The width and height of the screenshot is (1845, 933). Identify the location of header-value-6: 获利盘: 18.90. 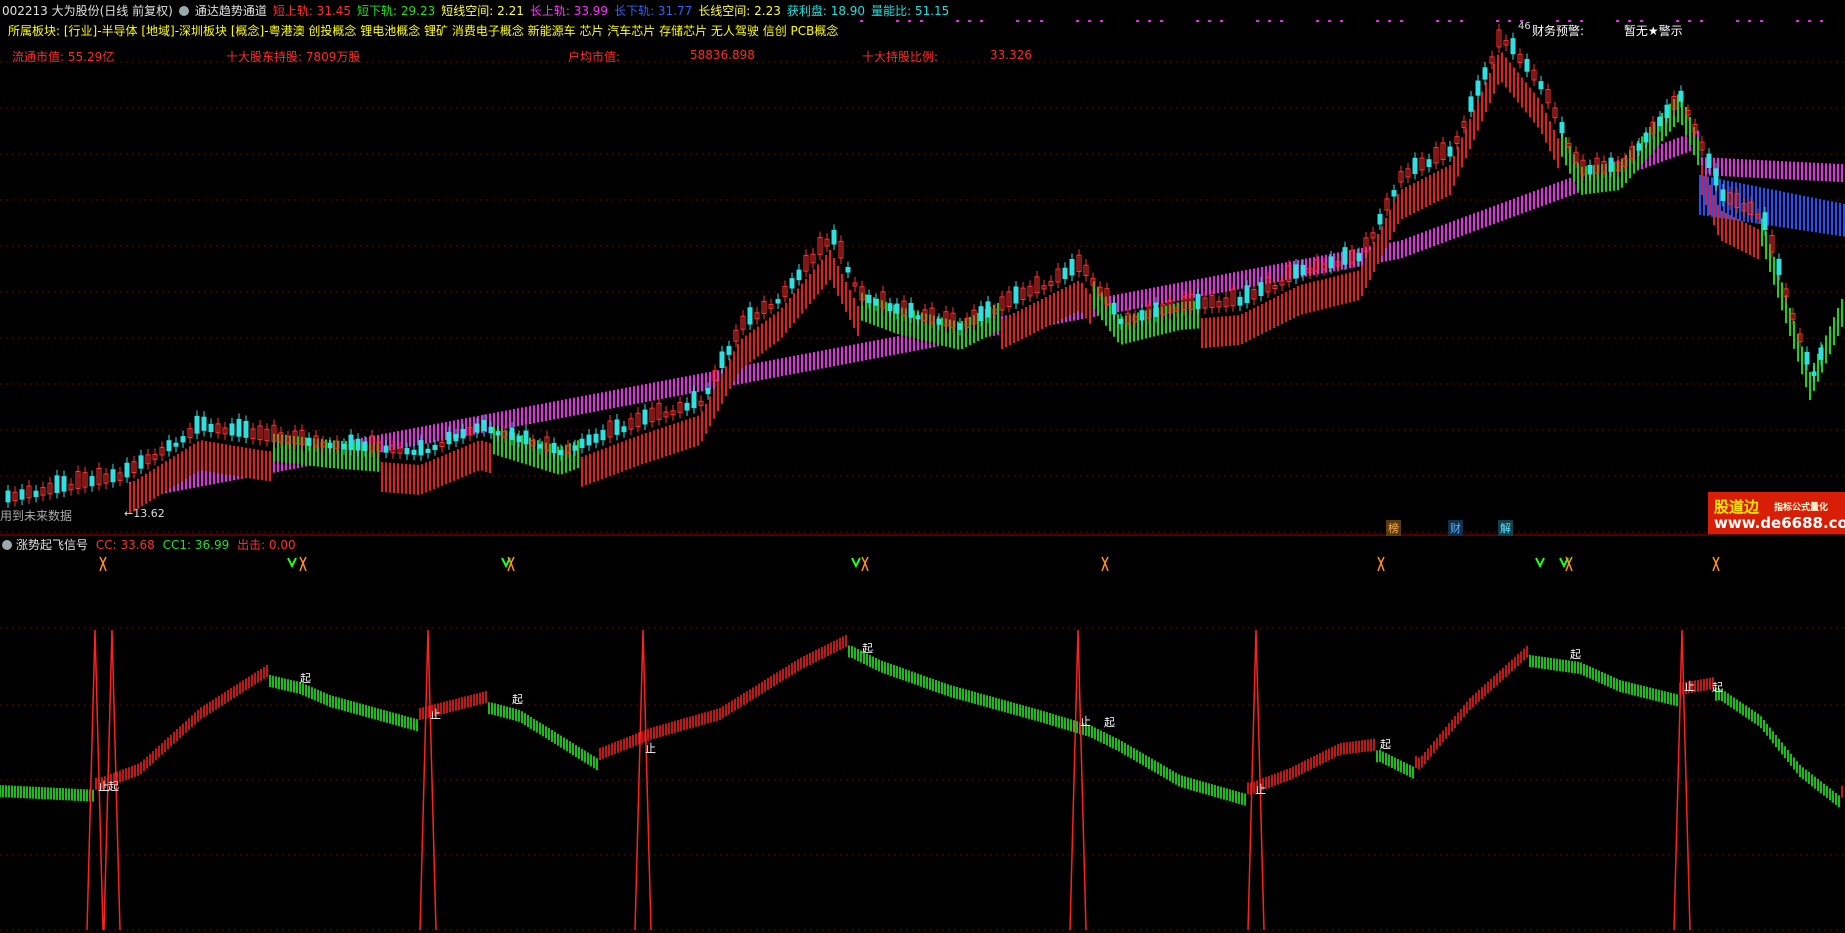
(826, 11).